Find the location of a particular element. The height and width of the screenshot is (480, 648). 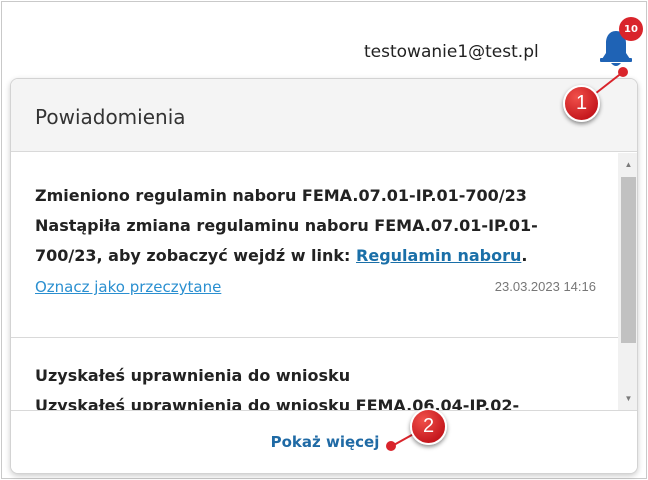

panel-title: Powiadomienia is located at coordinates (110, 117).